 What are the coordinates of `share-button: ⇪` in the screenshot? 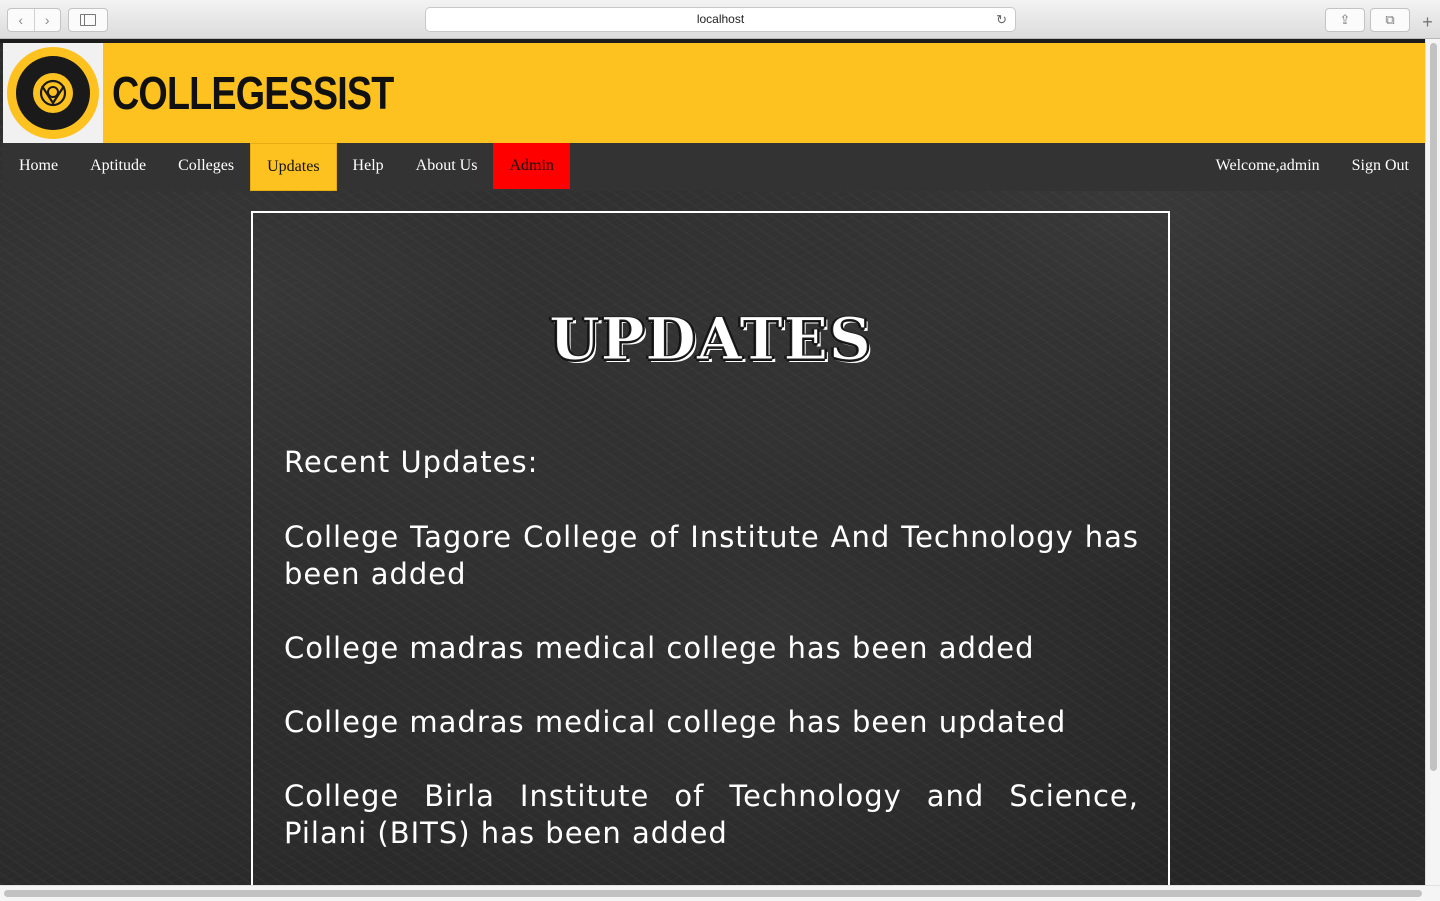 It's located at (1345, 20).